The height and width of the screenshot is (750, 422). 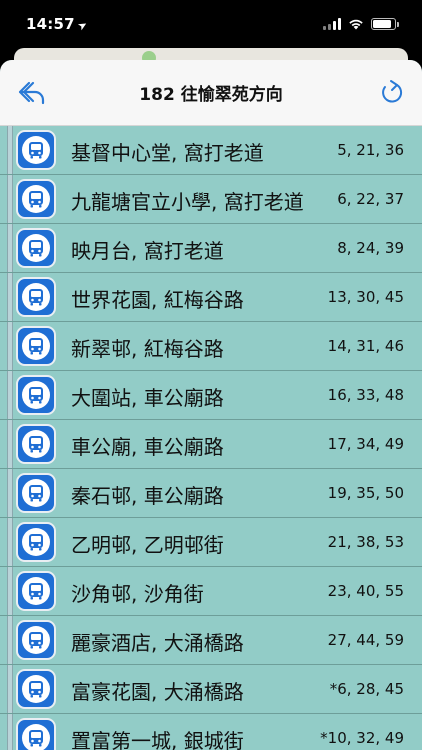 I want to click on stop-row: 新翠邨, 紅梅谷路 14, 31, 46, so click(x=211, y=346).